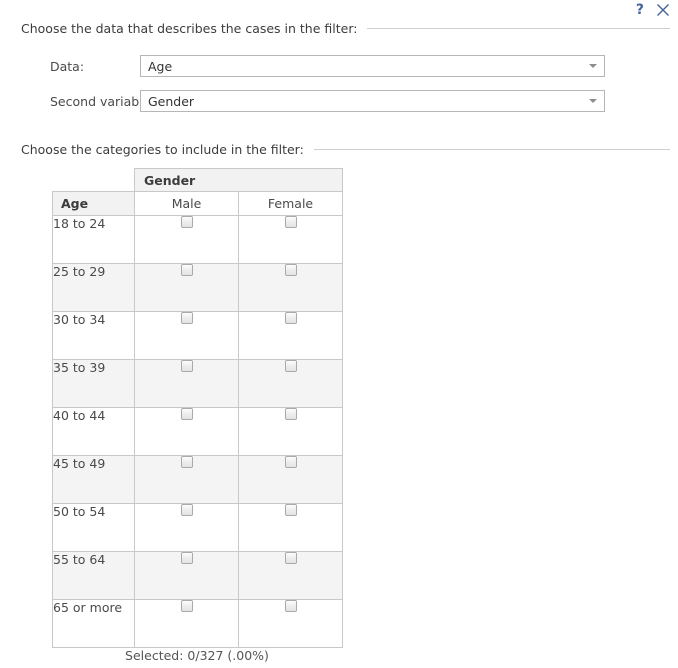 The height and width of the screenshot is (668, 678). What do you see at coordinates (94, 180) in the screenshot?
I see `corner-cell` at bounding box center [94, 180].